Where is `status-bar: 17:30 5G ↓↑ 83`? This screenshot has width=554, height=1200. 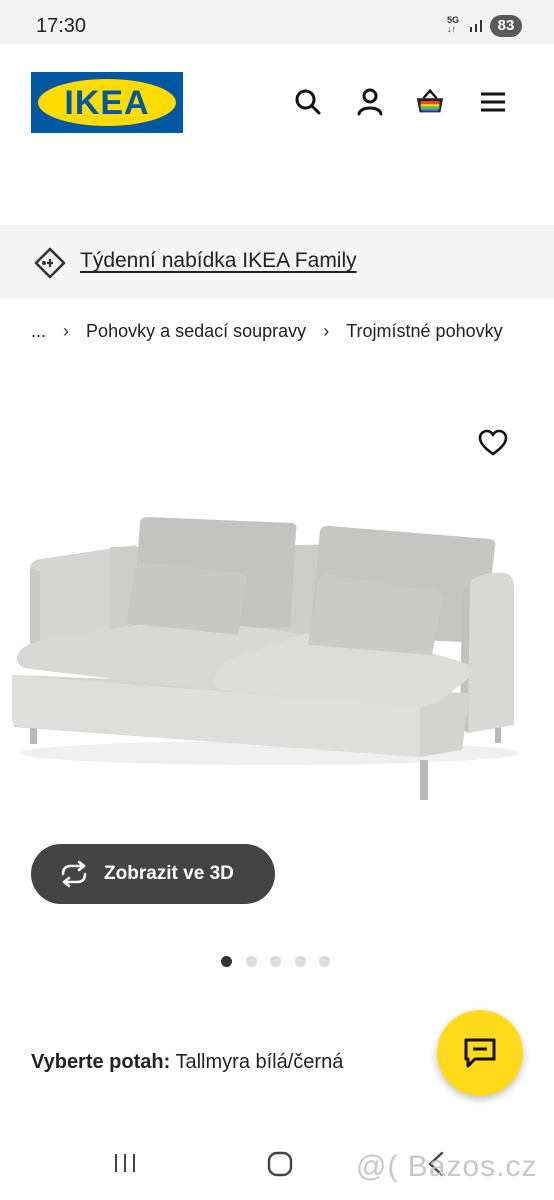 status-bar: 17:30 5G ↓↑ 83 is located at coordinates (277, 22).